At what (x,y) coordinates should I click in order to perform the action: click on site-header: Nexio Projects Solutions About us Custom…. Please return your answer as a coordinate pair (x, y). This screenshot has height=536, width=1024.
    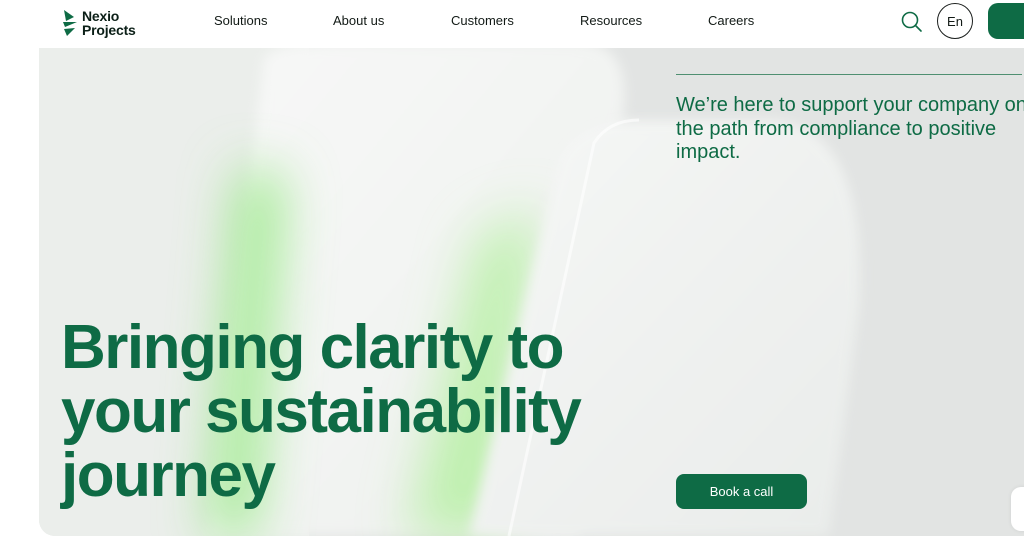
    Looking at the image, I should click on (512, 24).